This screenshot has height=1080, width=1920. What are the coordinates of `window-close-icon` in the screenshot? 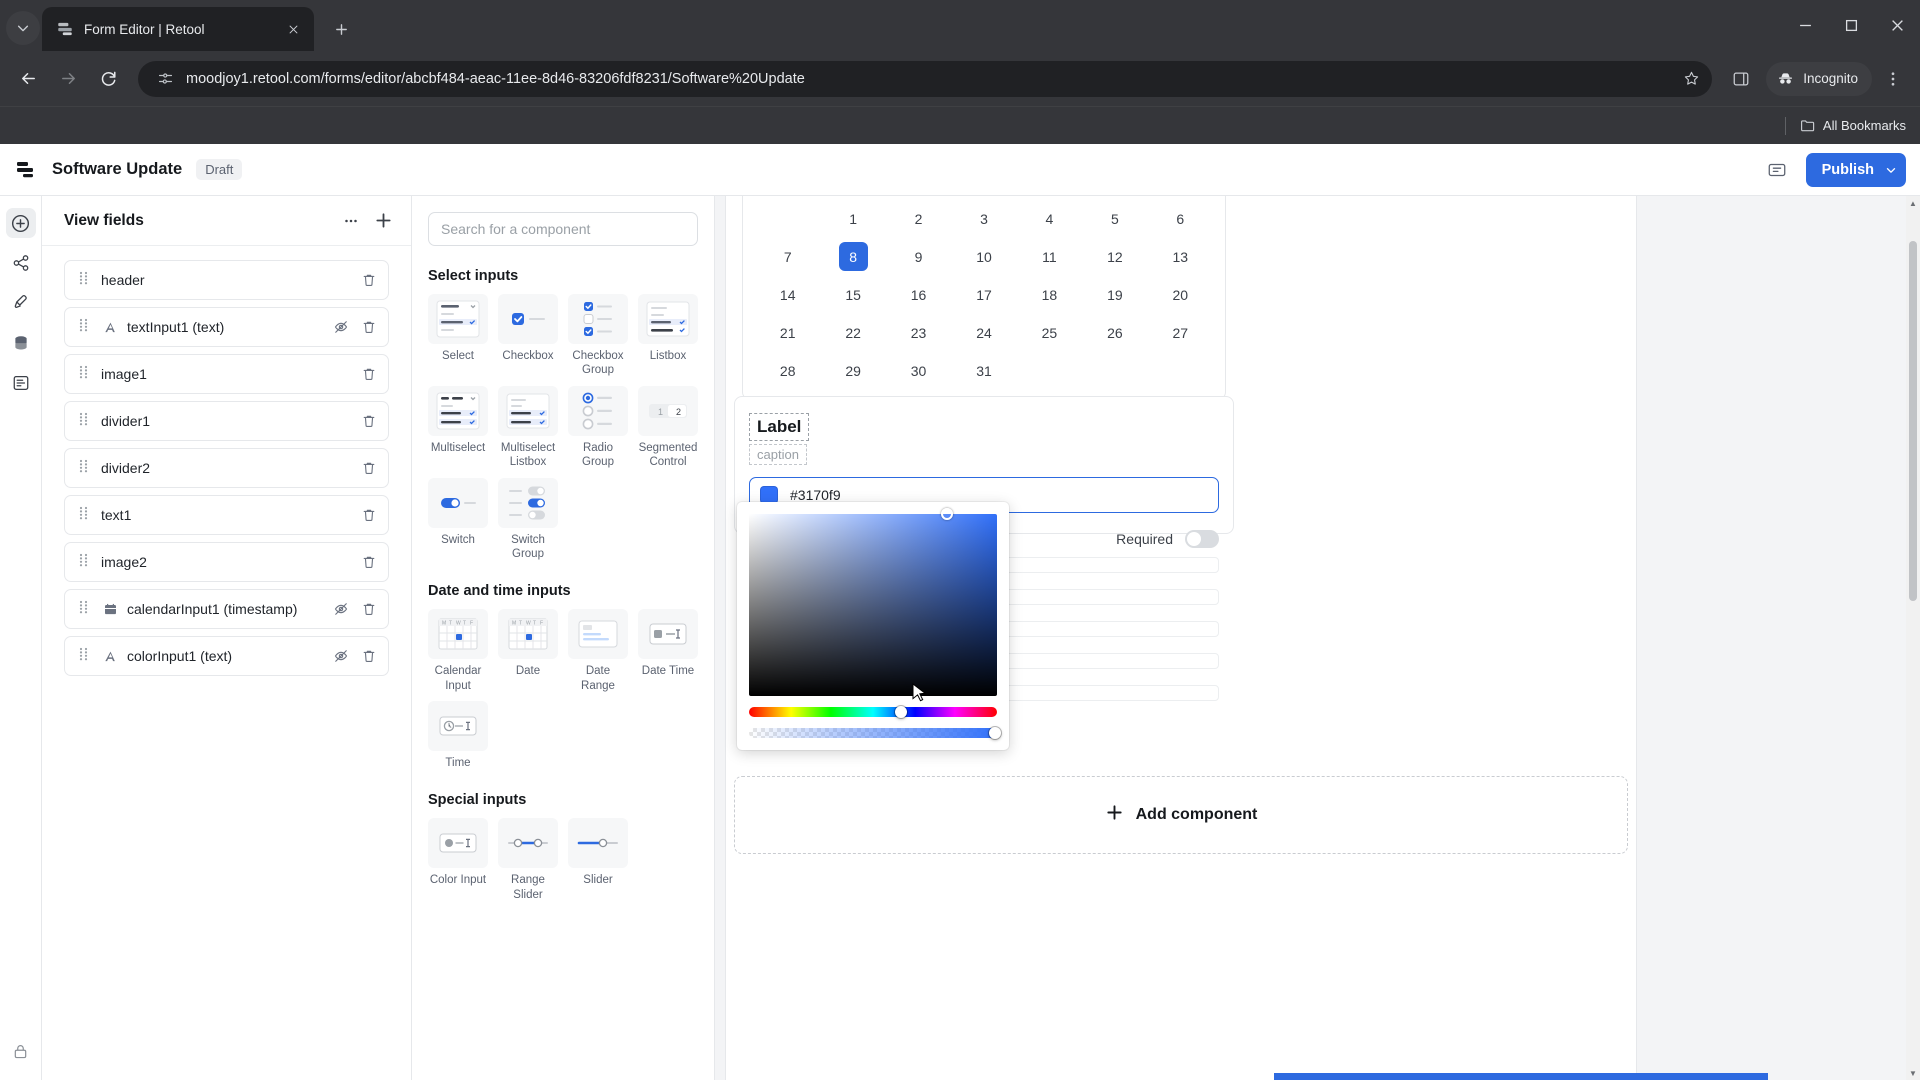 It's located at (1897, 25).